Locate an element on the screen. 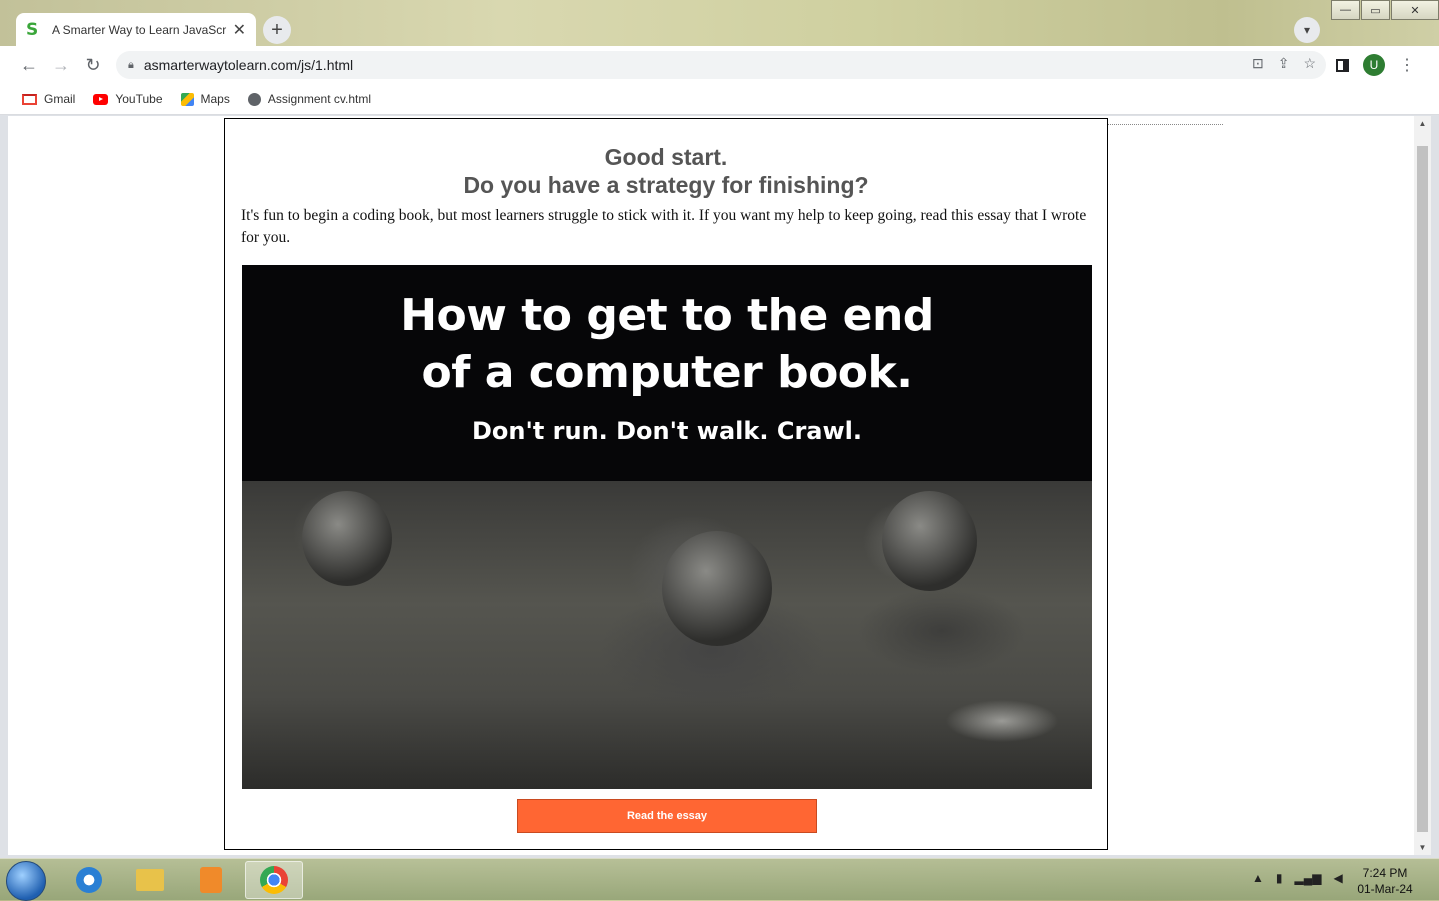  clock-date: 01-Mar-24 is located at coordinates (1385, 889).